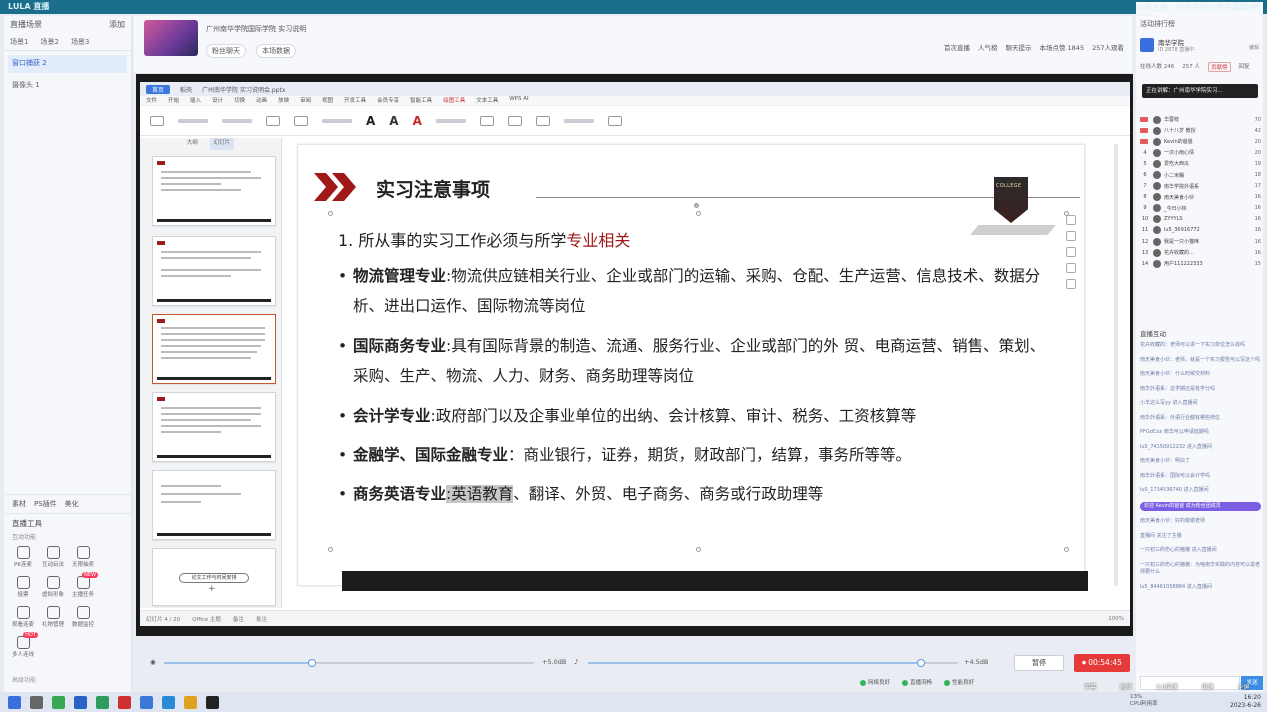  What do you see at coordinates (83, 557) in the screenshot?
I see `tool-lottery: 无限抽奖` at bounding box center [83, 557].